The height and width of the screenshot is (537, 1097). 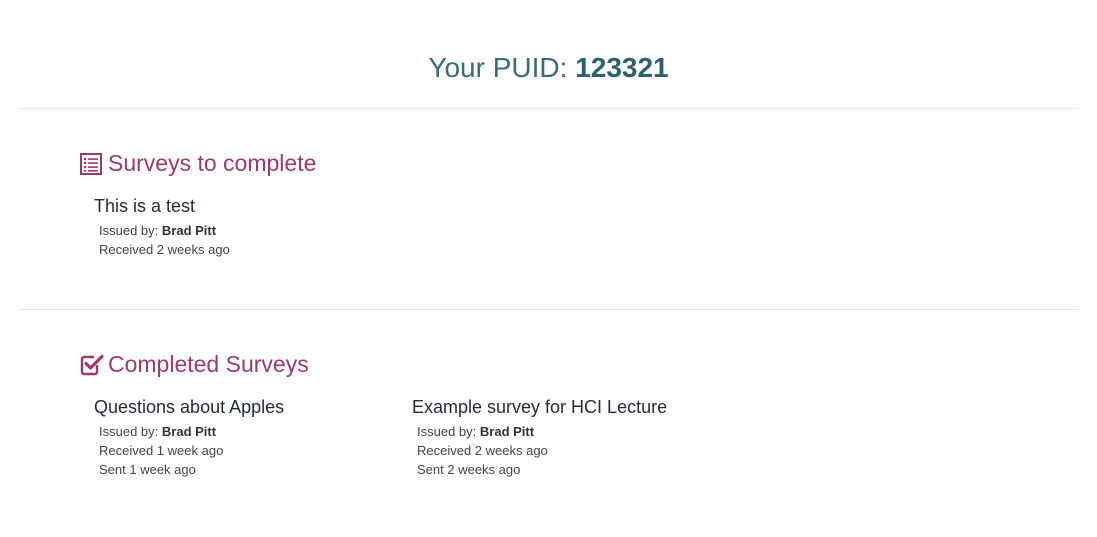 I want to click on puid-label: Your PUID:, so click(x=498, y=67).